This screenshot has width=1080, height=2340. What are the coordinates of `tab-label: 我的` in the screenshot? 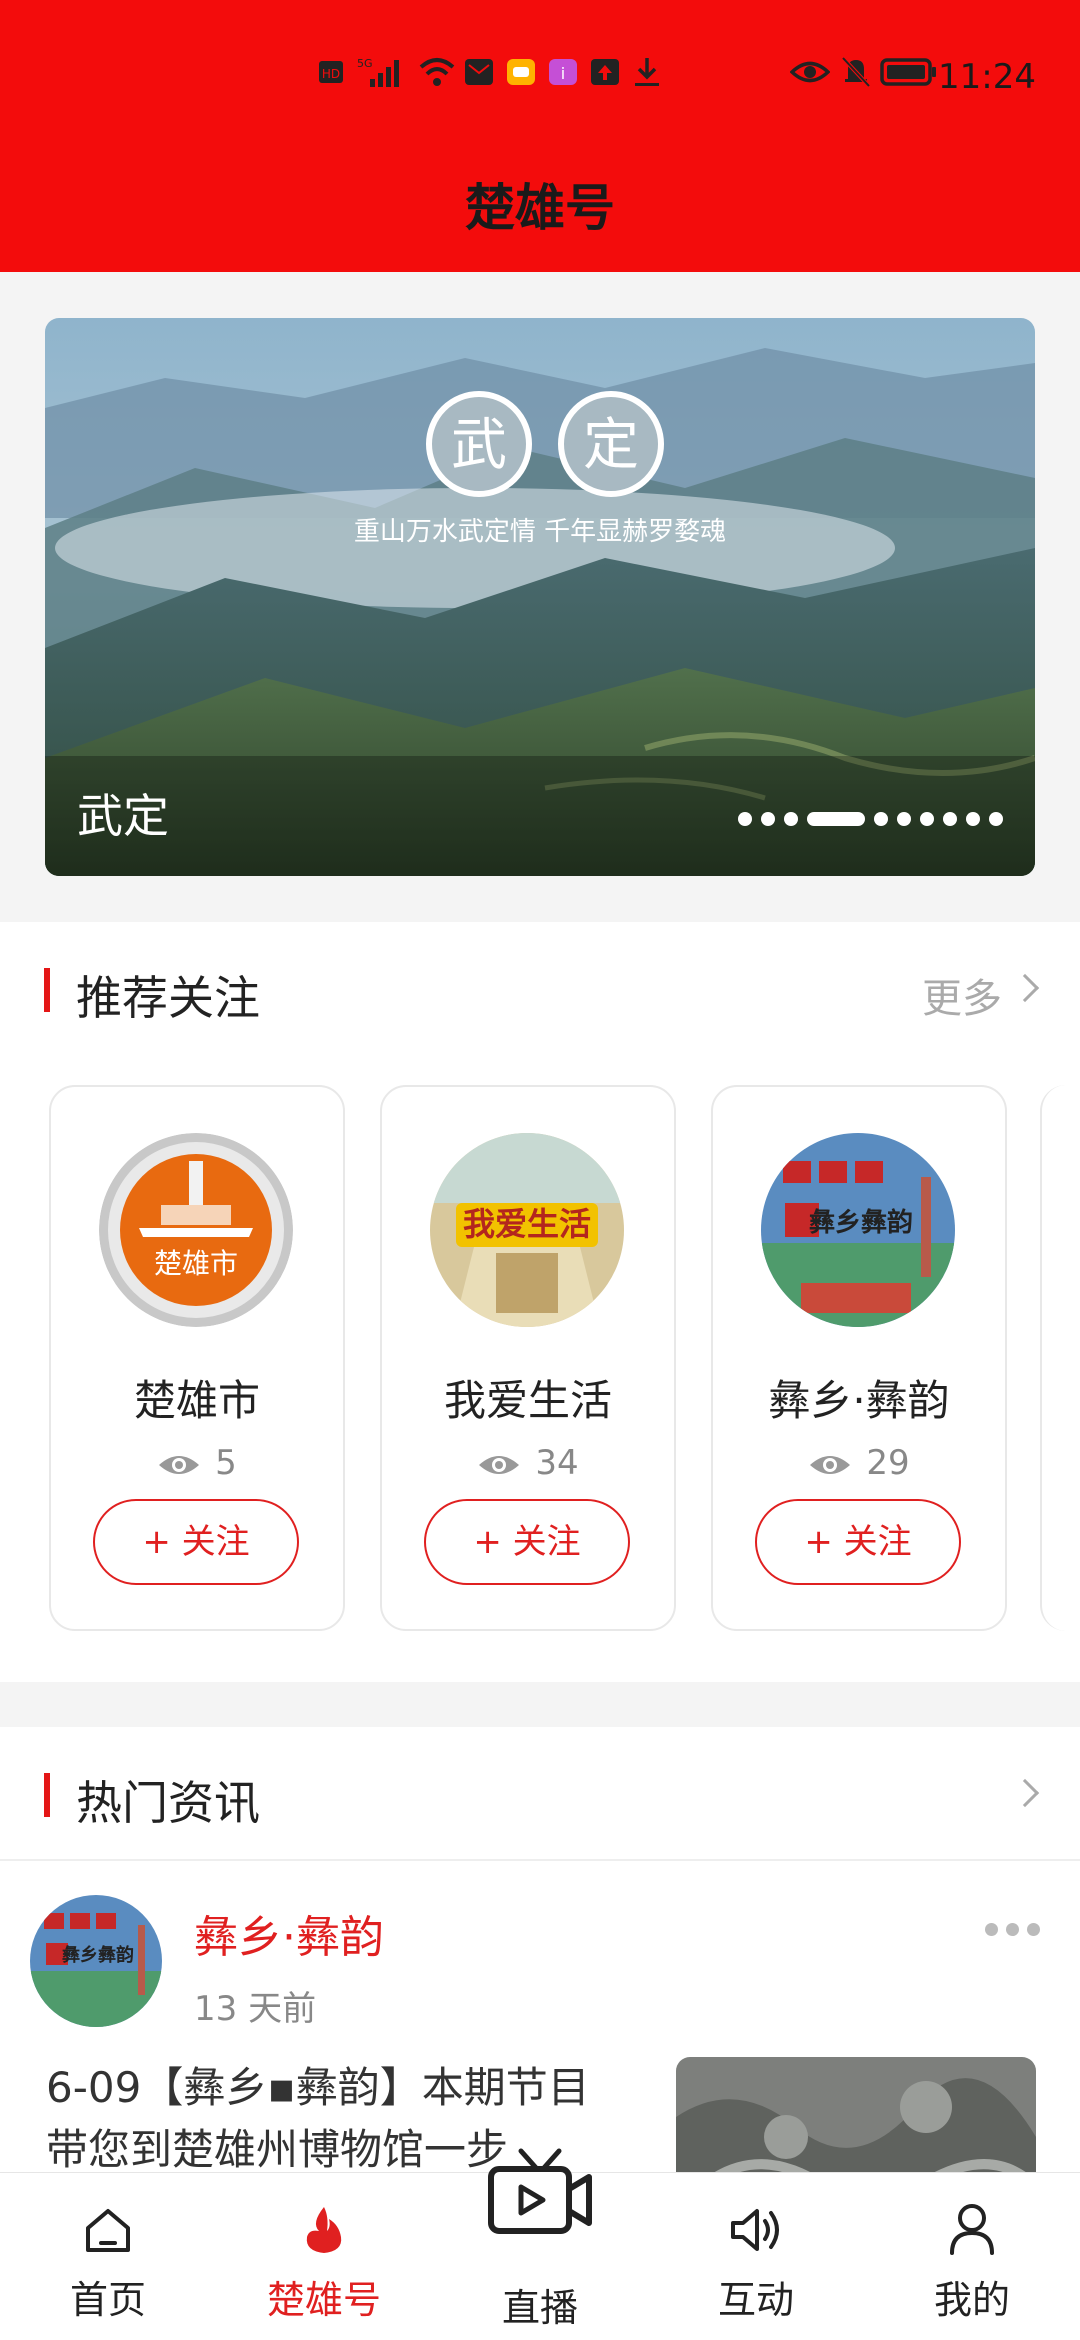 It's located at (971, 2300).